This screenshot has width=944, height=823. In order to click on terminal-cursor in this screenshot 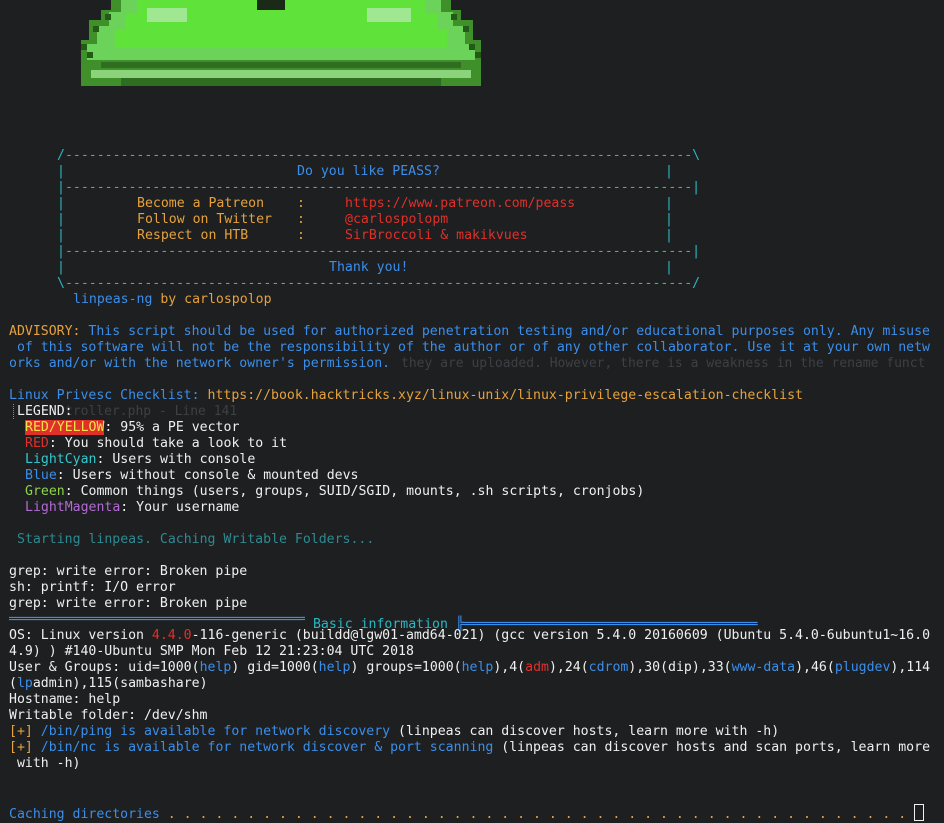, I will do `click(919, 812)`.